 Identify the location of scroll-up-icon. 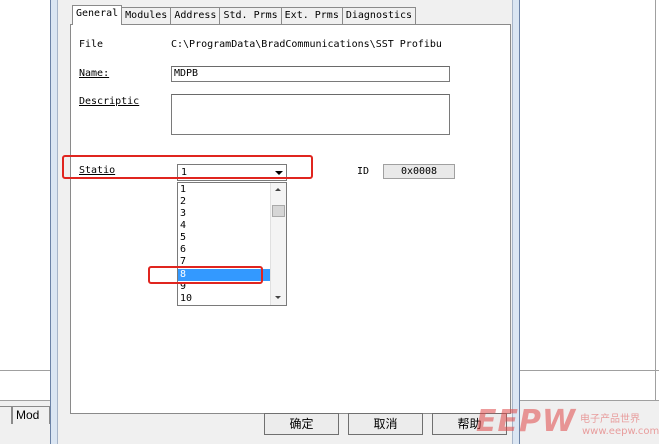
(278, 190).